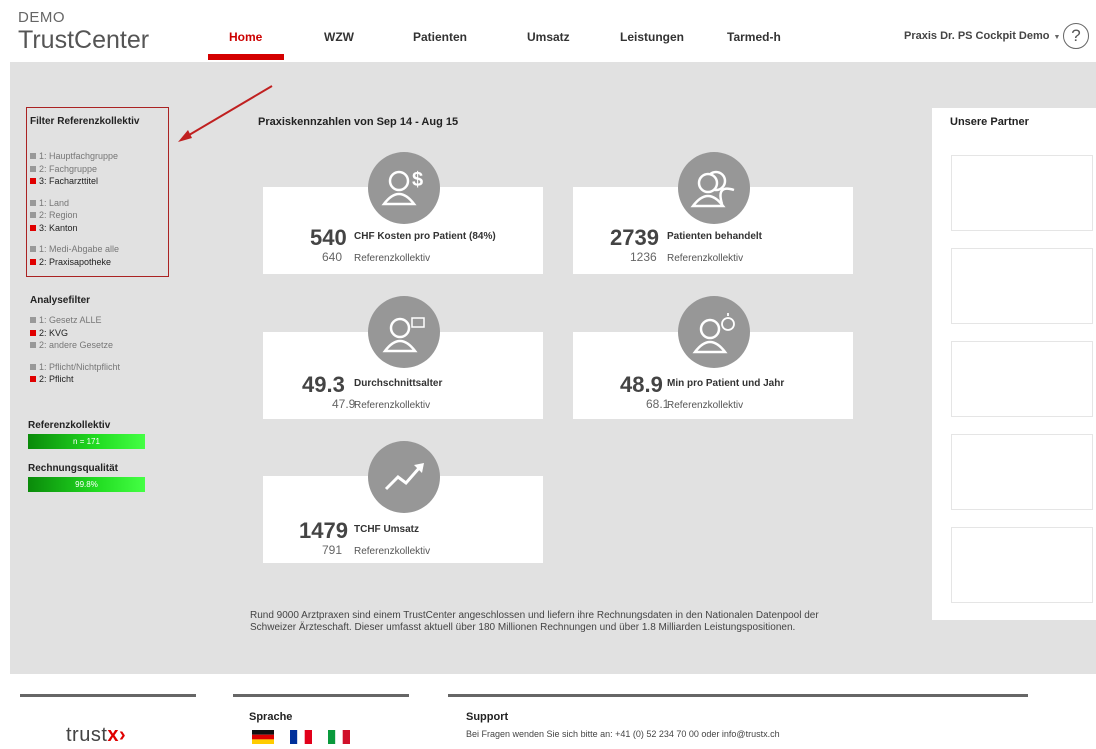 The width and height of the screenshot is (1096, 749). I want to click on trustx-logo: trustx›, so click(96, 735).